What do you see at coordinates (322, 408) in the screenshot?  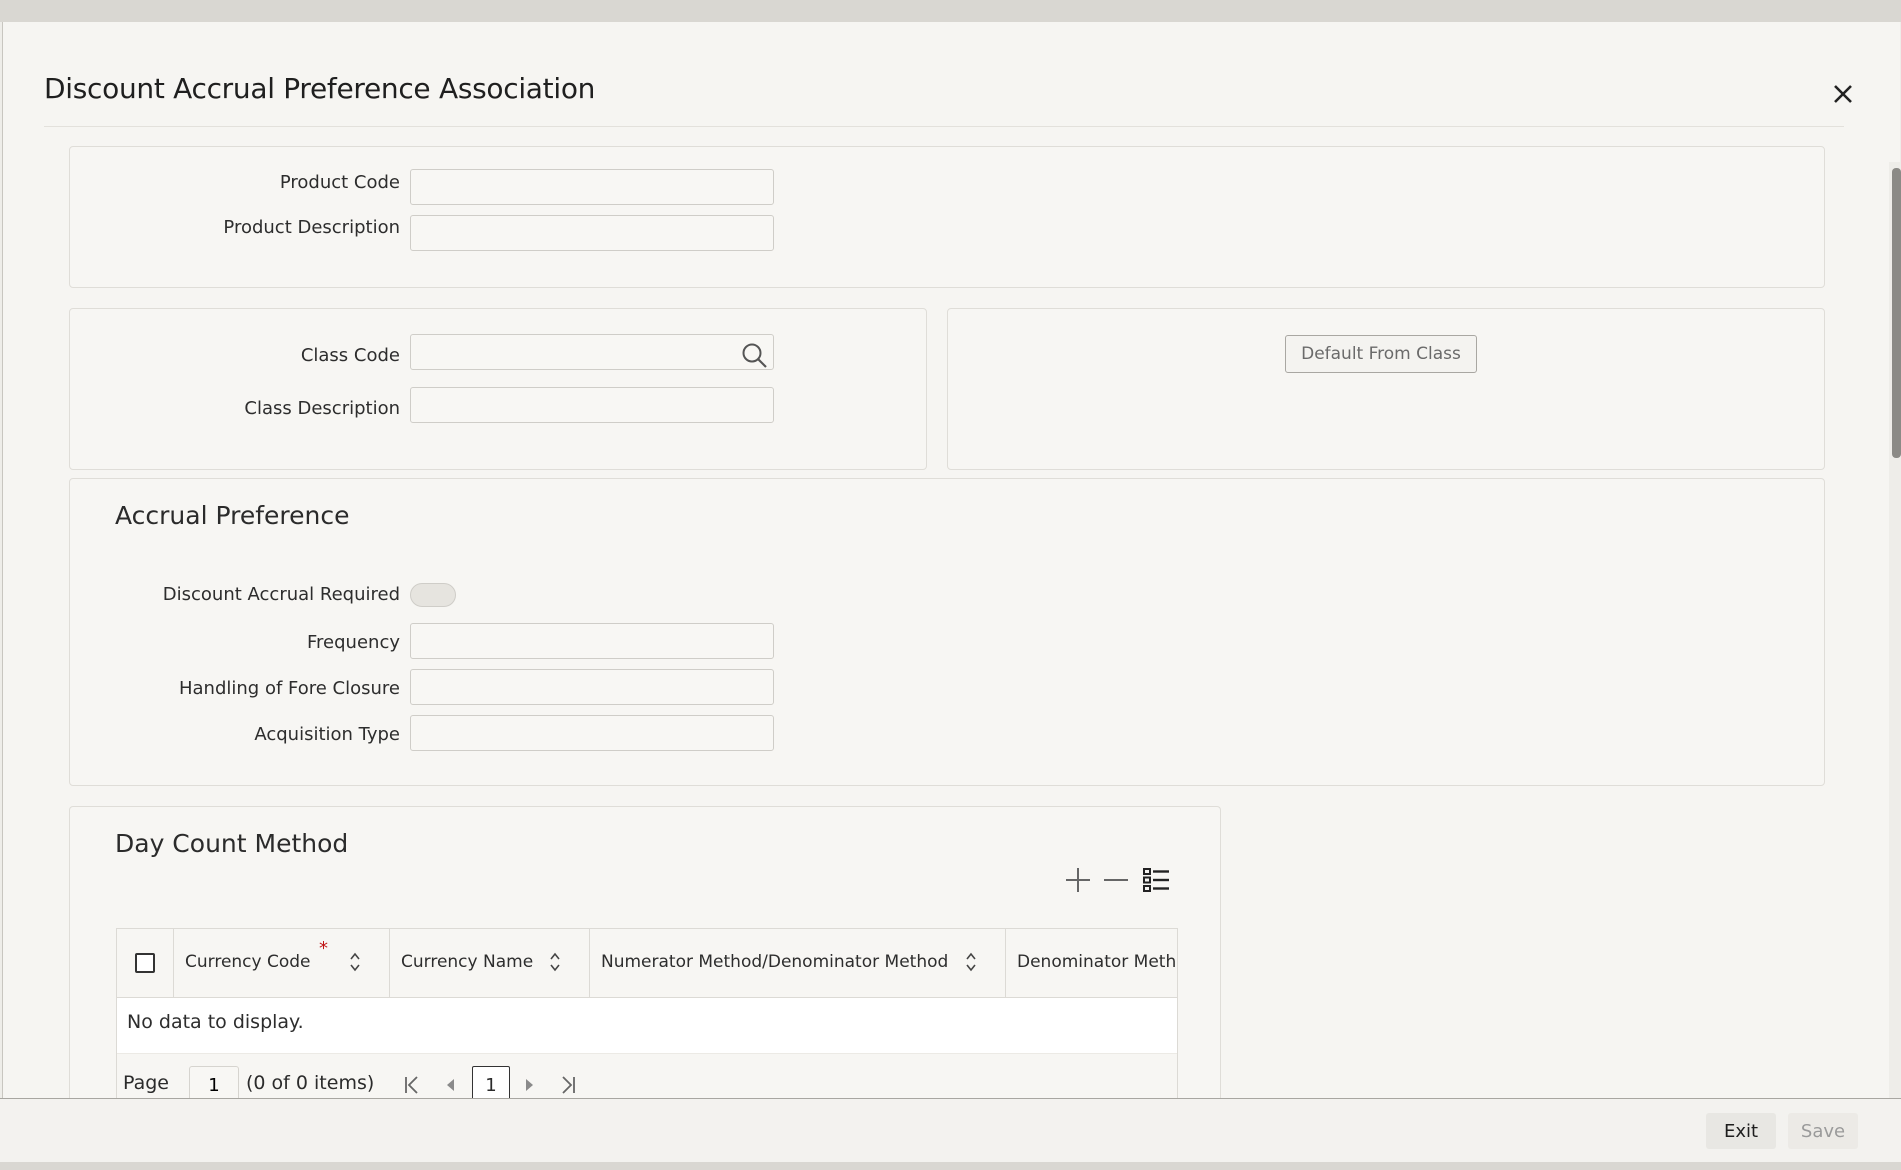 I see `class-description-label: Class Description` at bounding box center [322, 408].